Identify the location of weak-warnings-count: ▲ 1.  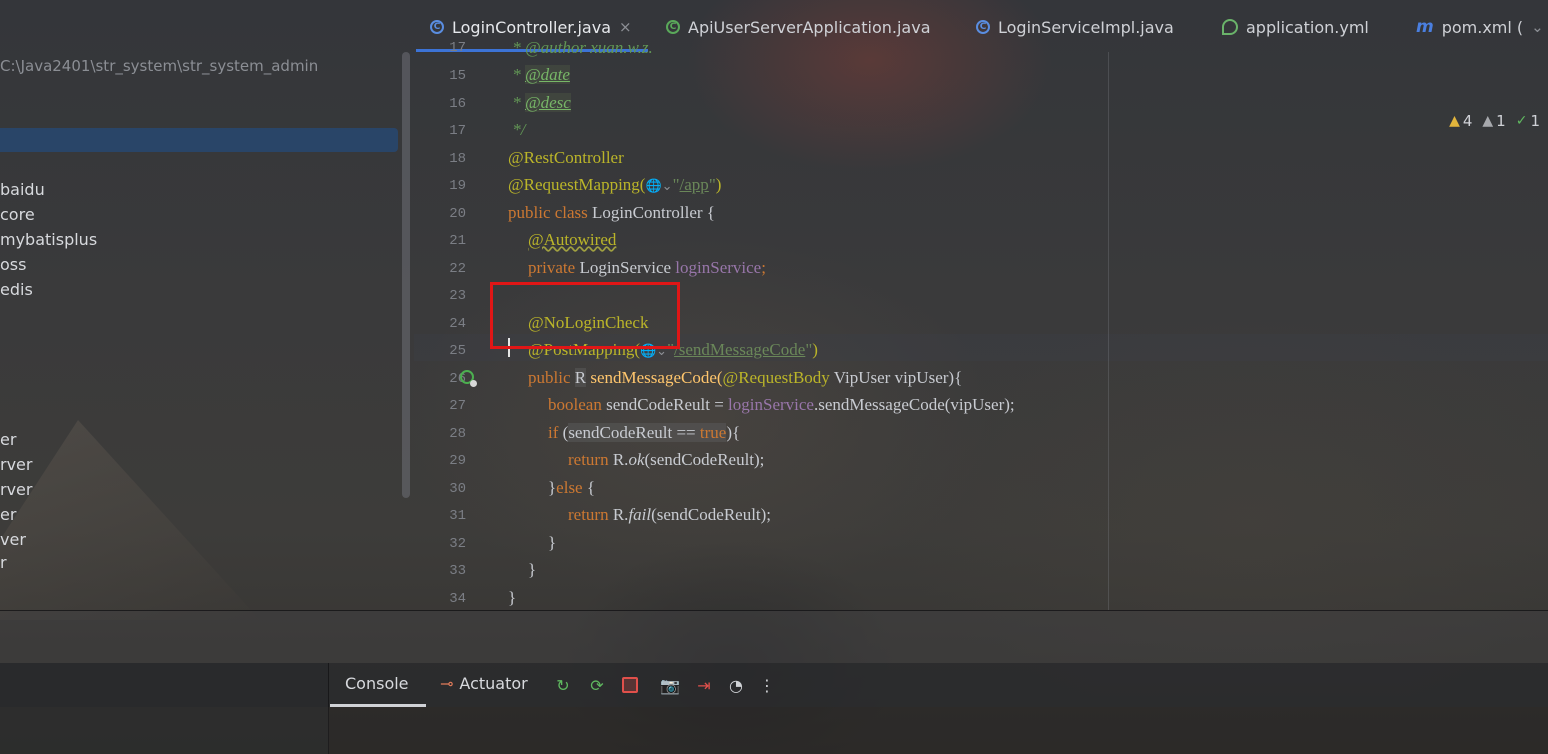
(1493, 121).